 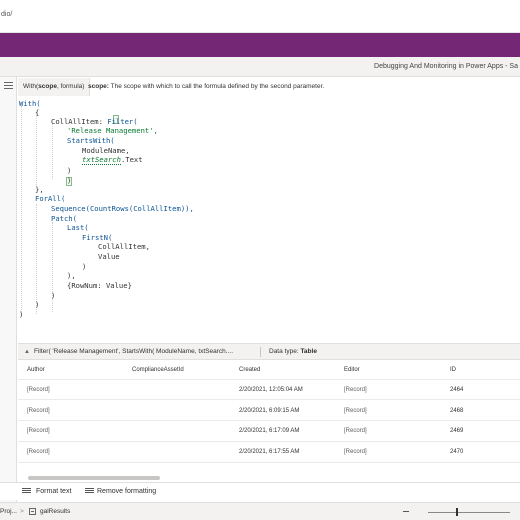 What do you see at coordinates (47, 86) in the screenshot?
I see `signature-active-param: scope` at bounding box center [47, 86].